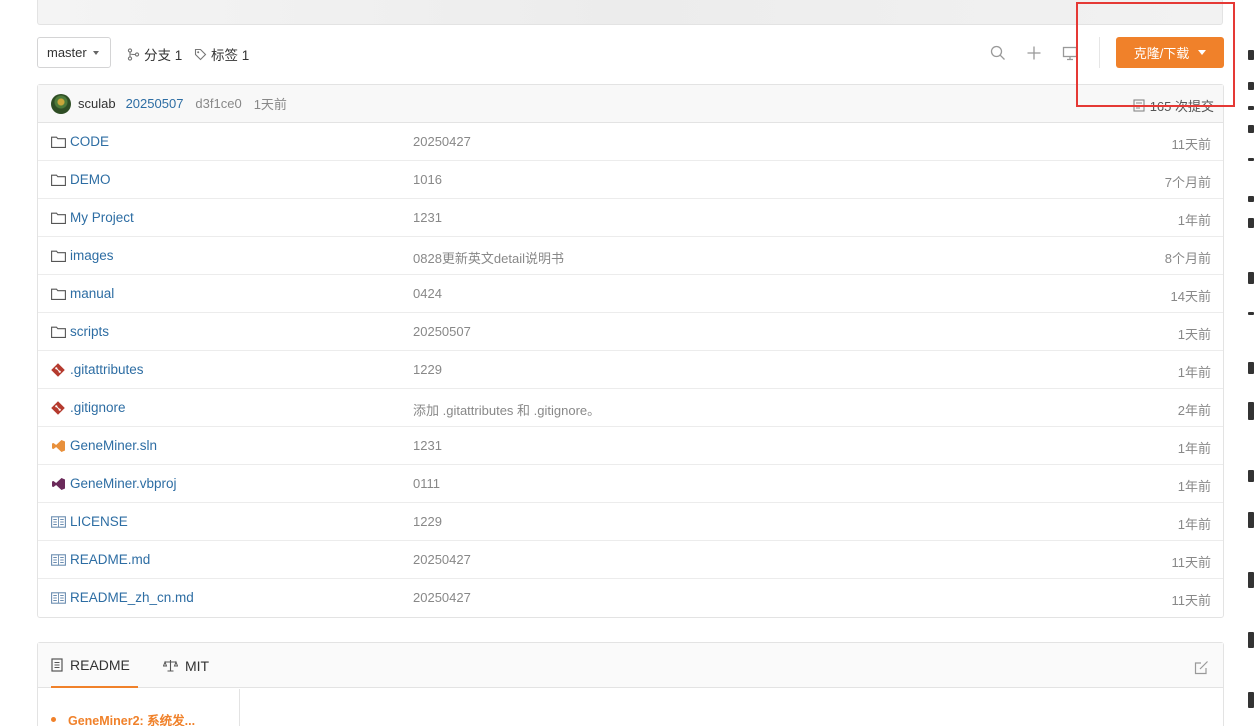 The height and width of the screenshot is (726, 1254). I want to click on branches-label: 分支 1, so click(163, 55).